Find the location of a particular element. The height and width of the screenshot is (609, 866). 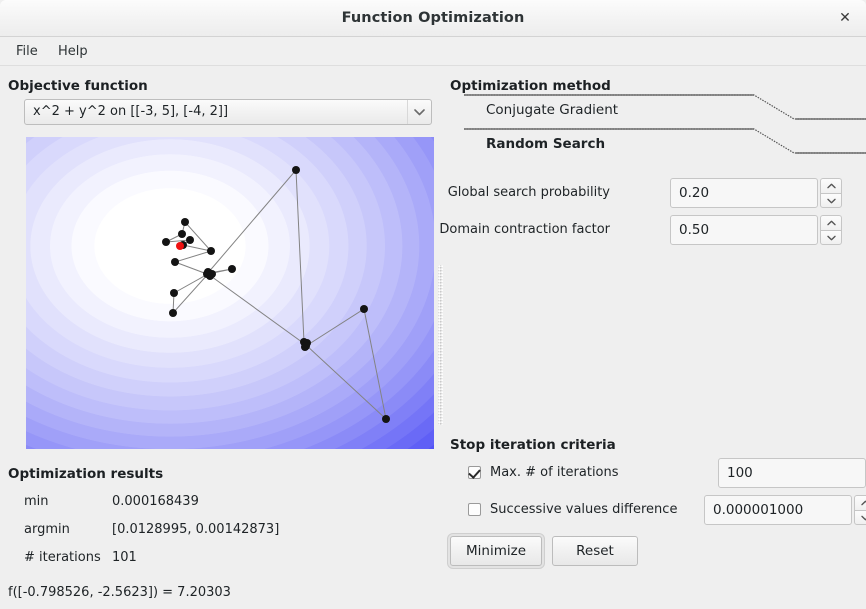

param-label: Global search probability is located at coordinates (528, 192).